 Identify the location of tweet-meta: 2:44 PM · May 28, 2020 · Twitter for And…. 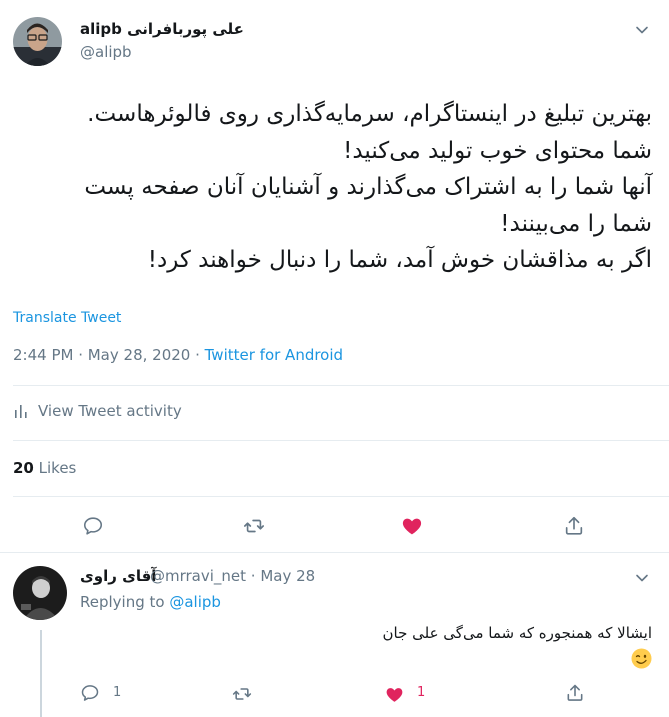
(178, 355).